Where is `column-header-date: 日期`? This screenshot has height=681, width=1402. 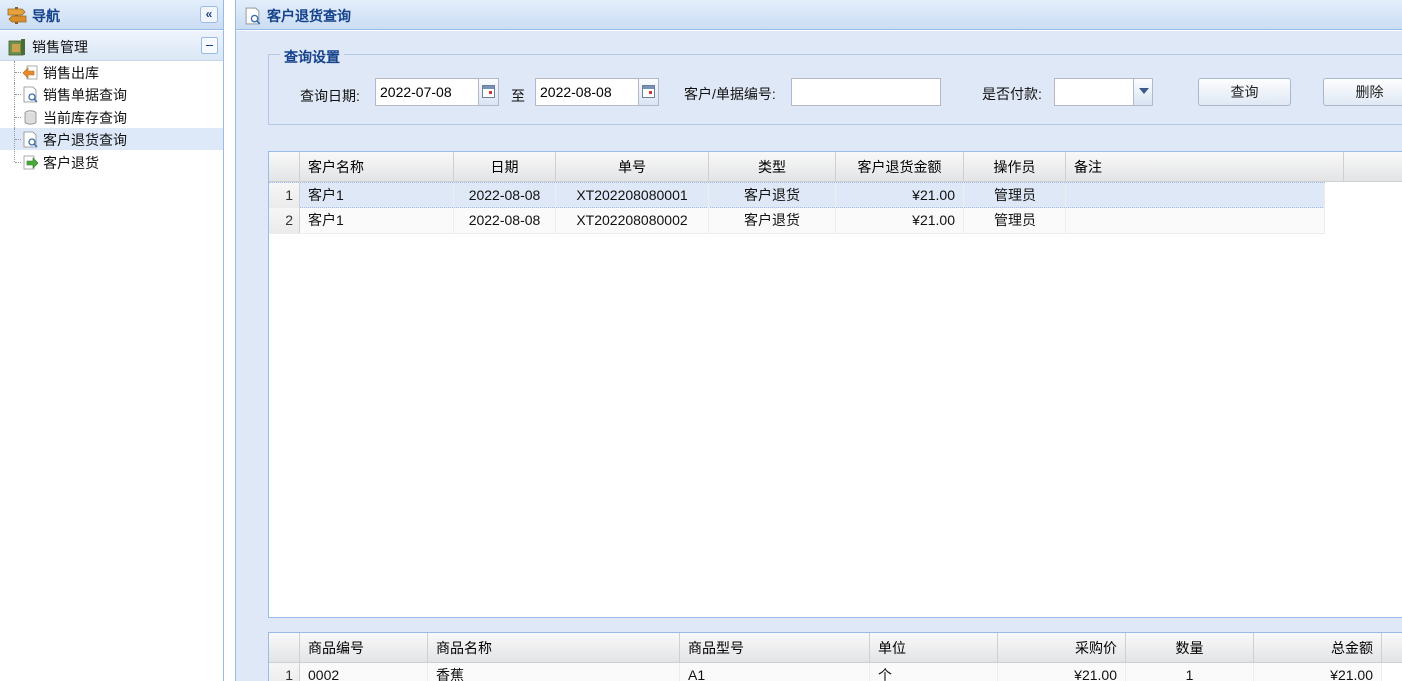
column-header-date: 日期 is located at coordinates (505, 167).